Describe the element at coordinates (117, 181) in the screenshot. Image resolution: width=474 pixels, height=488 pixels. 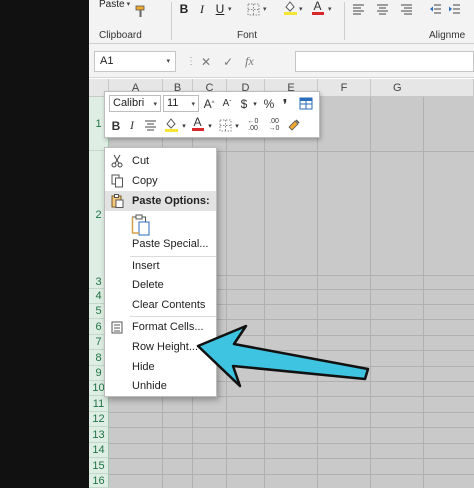
I see `copy-icon` at that location.